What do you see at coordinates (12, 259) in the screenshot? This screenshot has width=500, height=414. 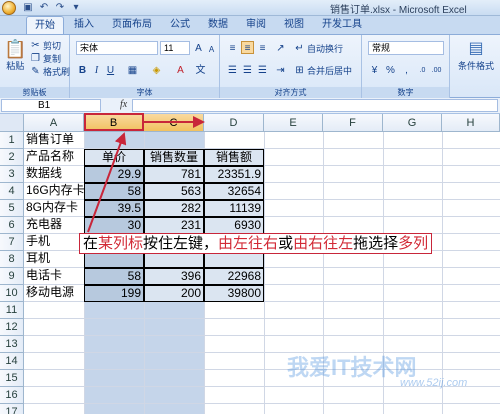 I see `row-header: 8` at bounding box center [12, 259].